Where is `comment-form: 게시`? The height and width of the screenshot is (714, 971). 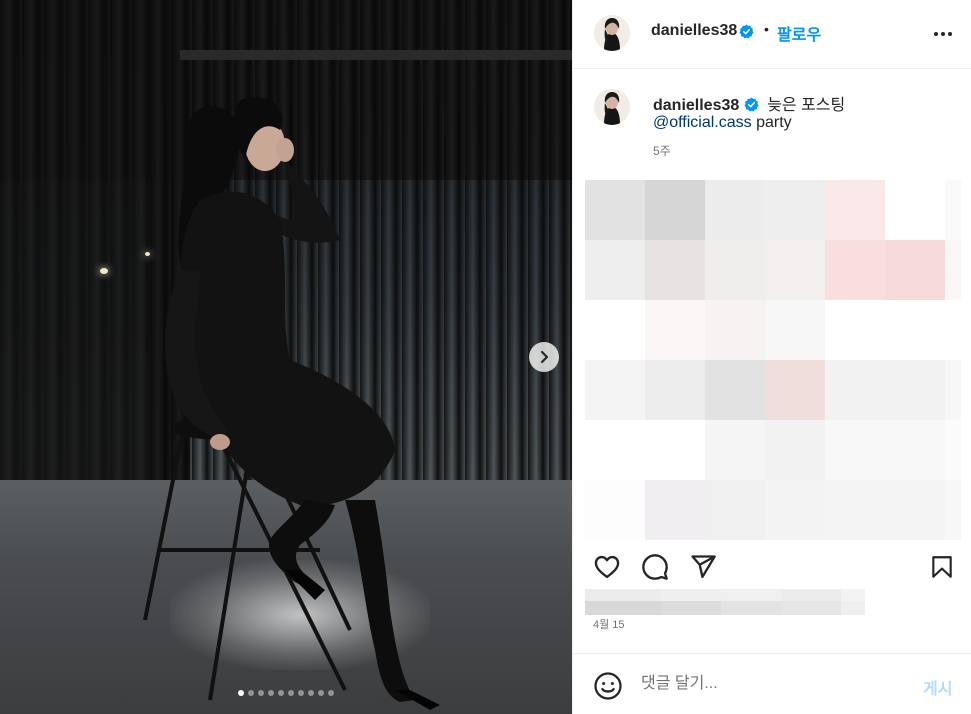
comment-form: 게시 is located at coordinates (772, 683).